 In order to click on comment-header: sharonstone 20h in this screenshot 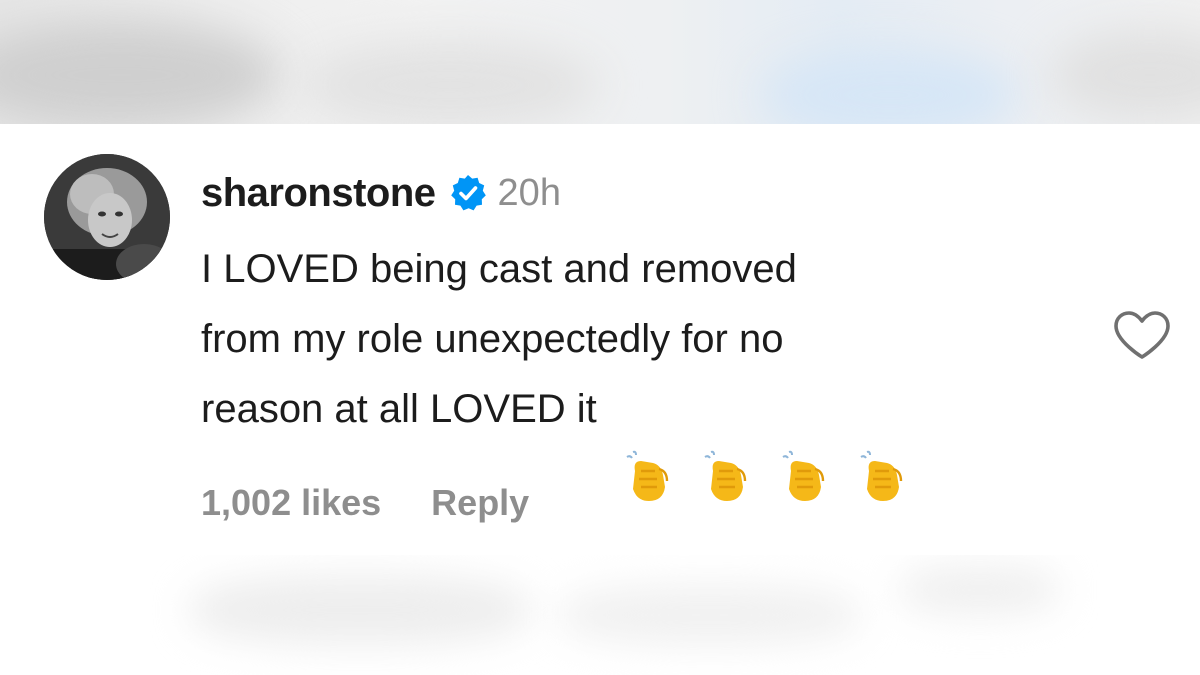, I will do `click(381, 193)`.